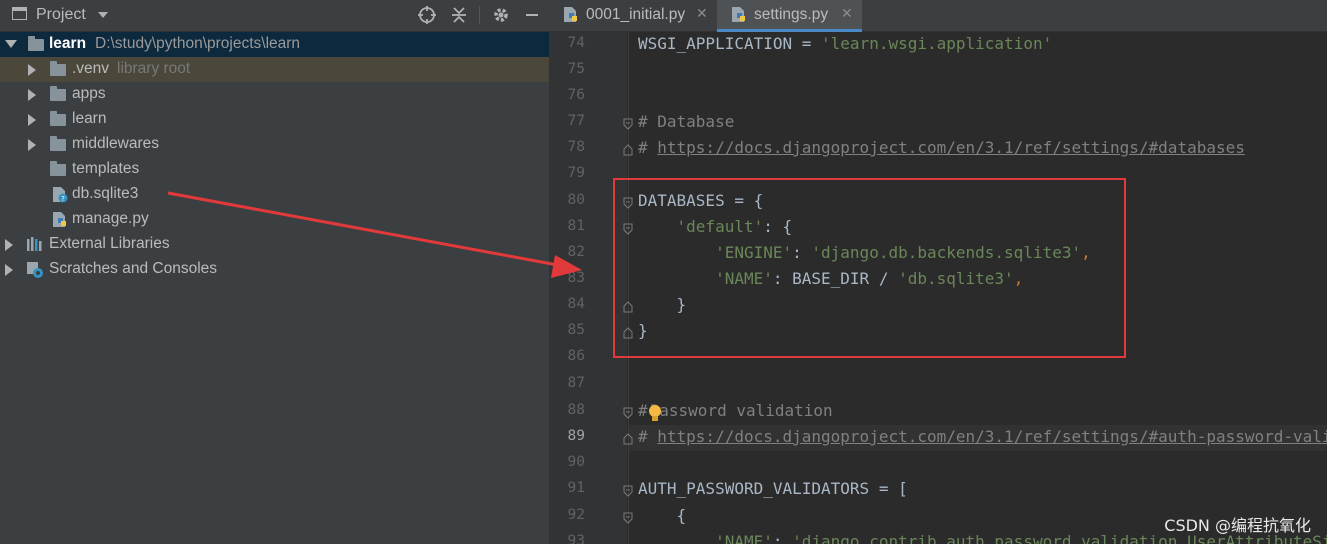  What do you see at coordinates (374, 234) in the screenshot?
I see `annotation-arrow-icon` at bounding box center [374, 234].